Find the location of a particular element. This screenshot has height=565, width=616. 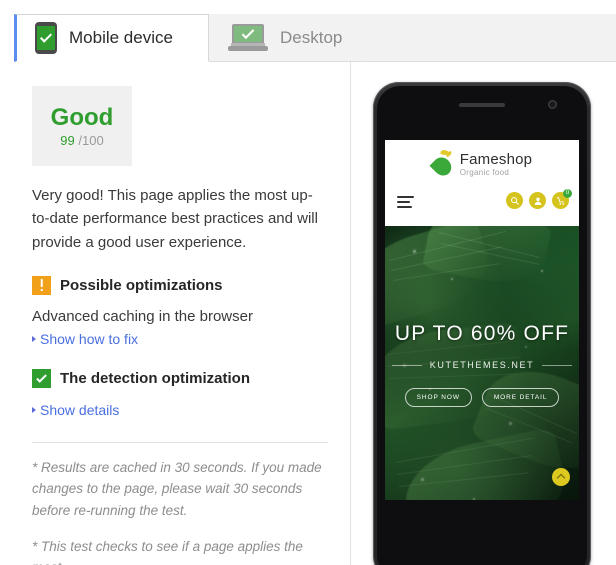

check-icon is located at coordinates (41, 378).